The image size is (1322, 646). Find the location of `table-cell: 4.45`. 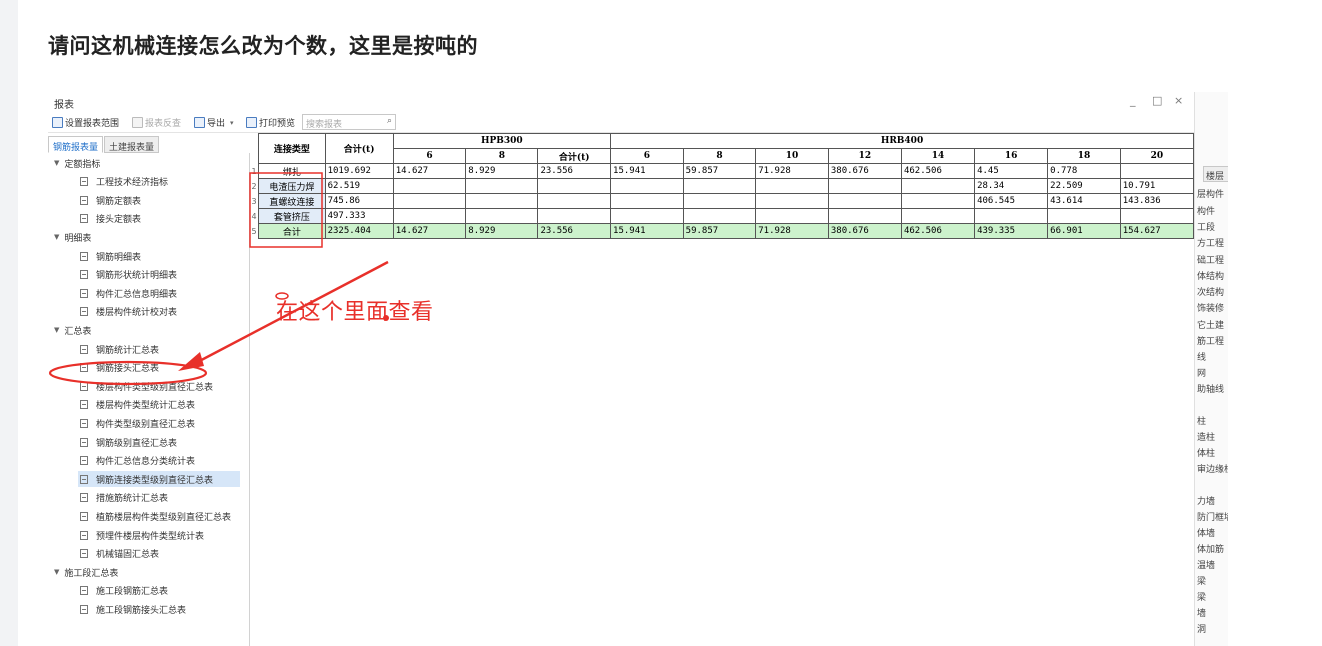

table-cell: 4.45 is located at coordinates (1011, 171).